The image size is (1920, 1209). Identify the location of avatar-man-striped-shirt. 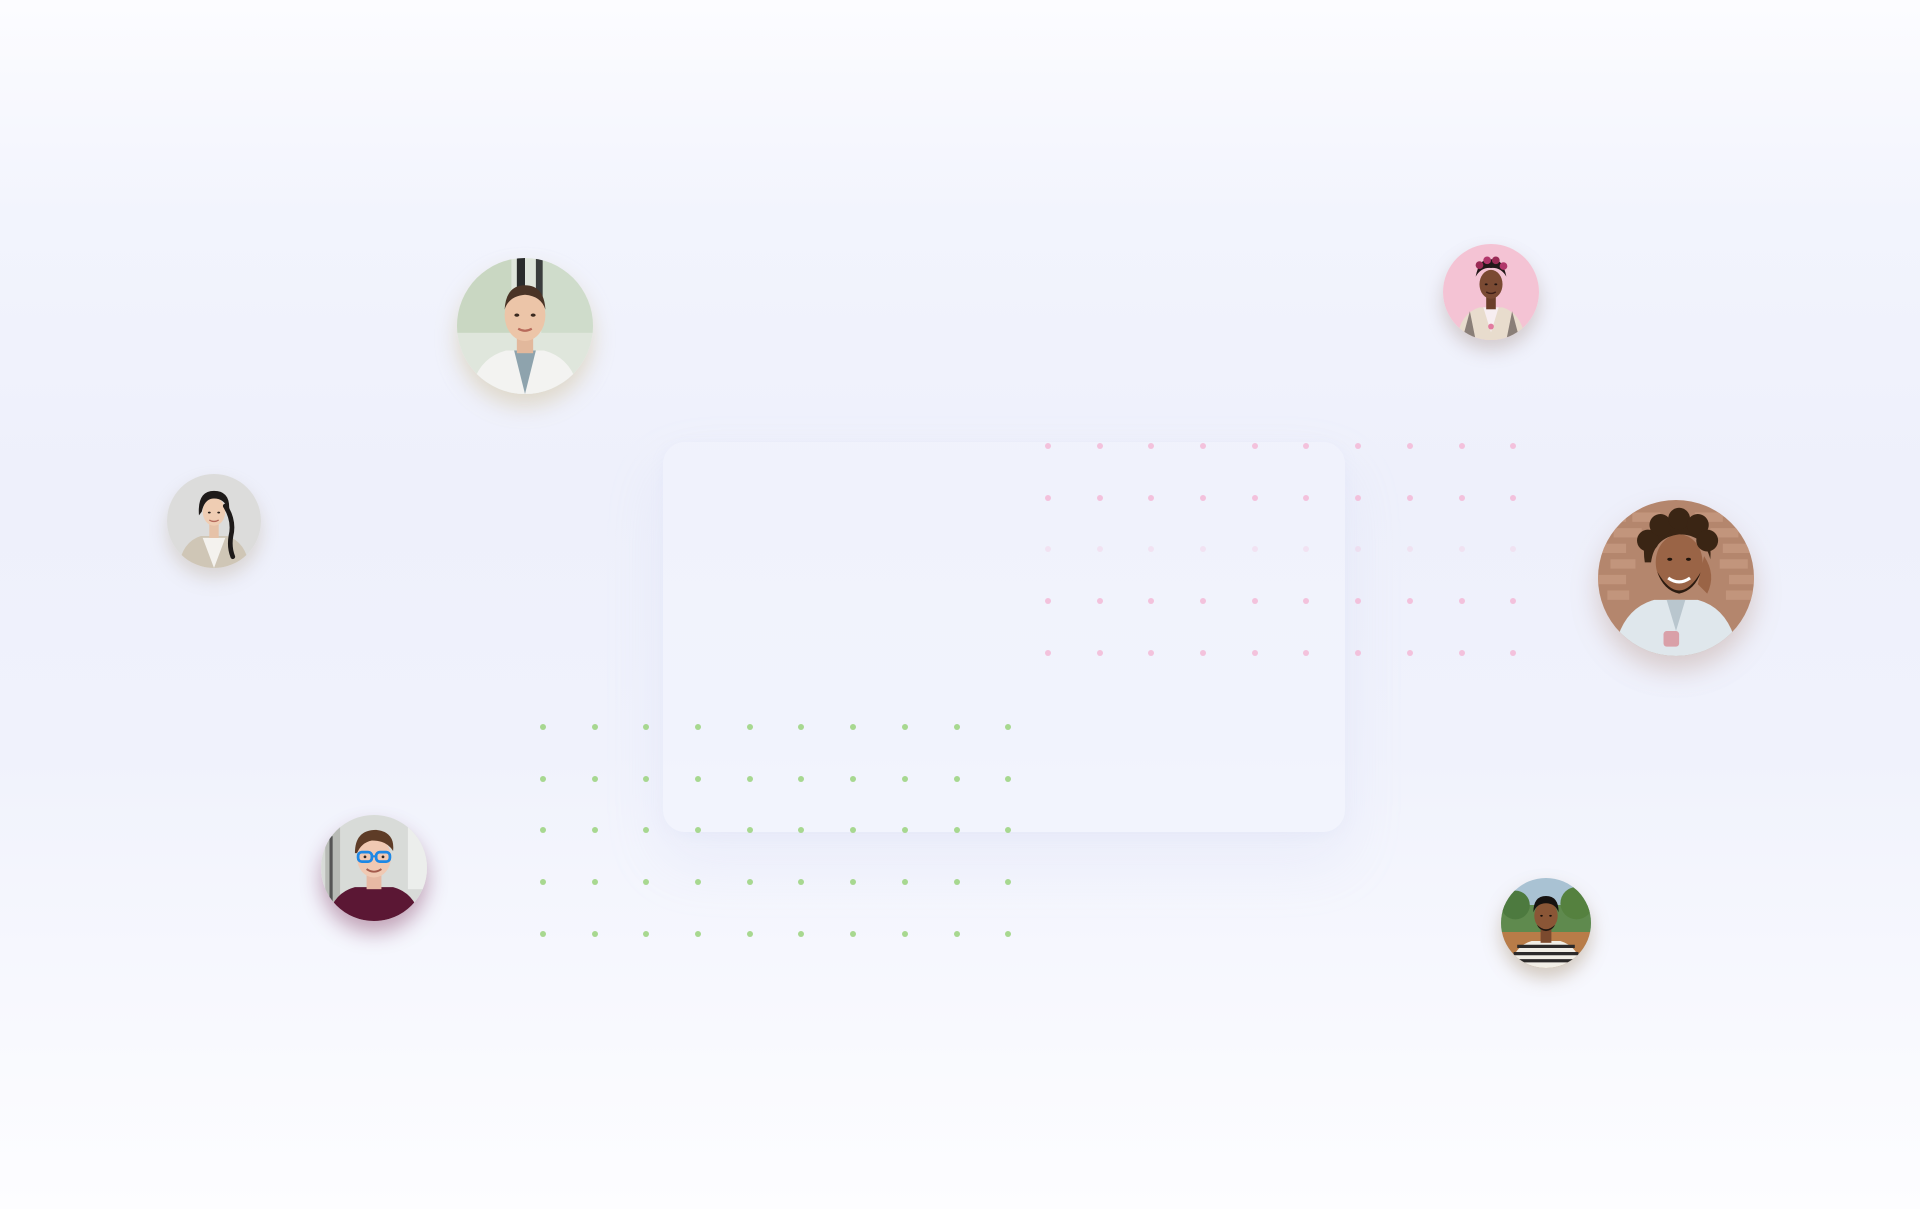
(1546, 923).